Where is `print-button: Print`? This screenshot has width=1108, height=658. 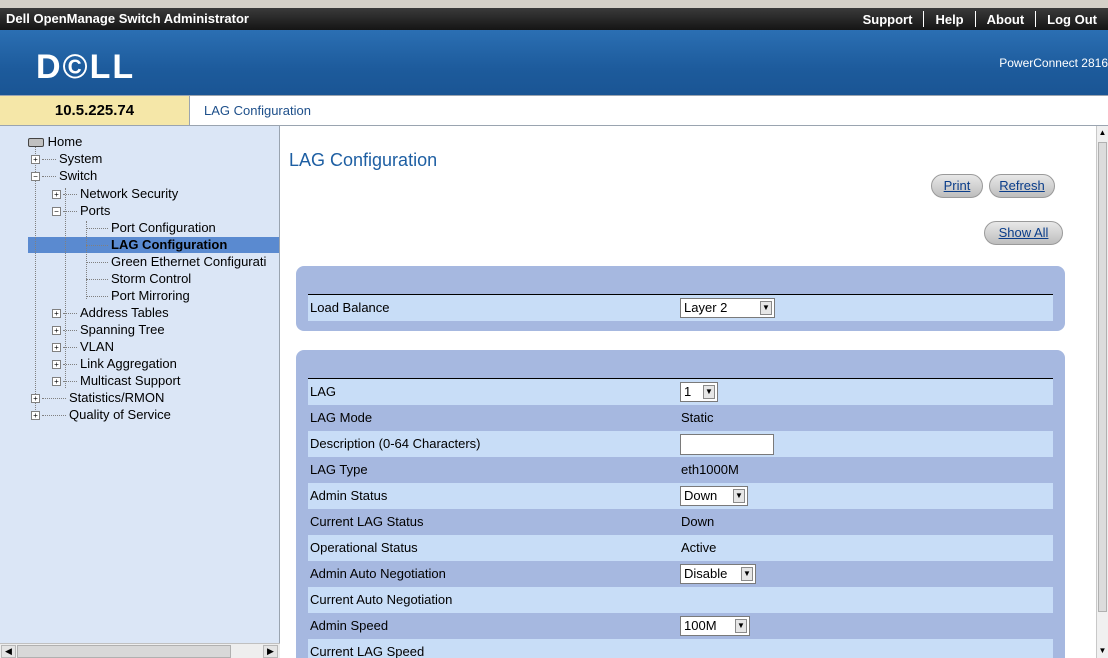
print-button: Print is located at coordinates (957, 186).